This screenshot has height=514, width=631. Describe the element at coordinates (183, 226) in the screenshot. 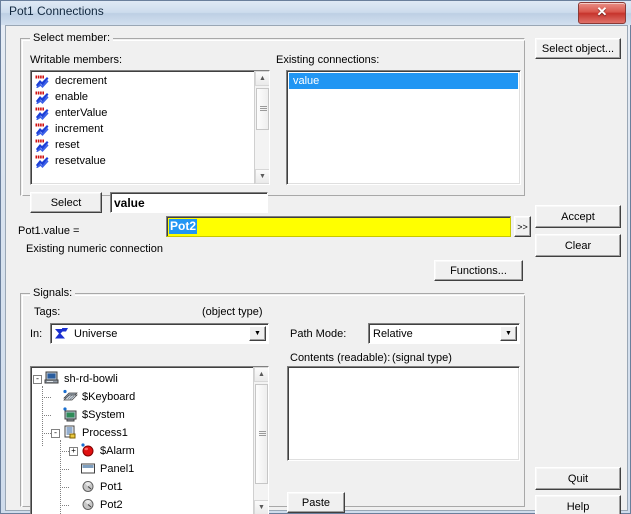

I see `expression-value-text: Pot2` at that location.